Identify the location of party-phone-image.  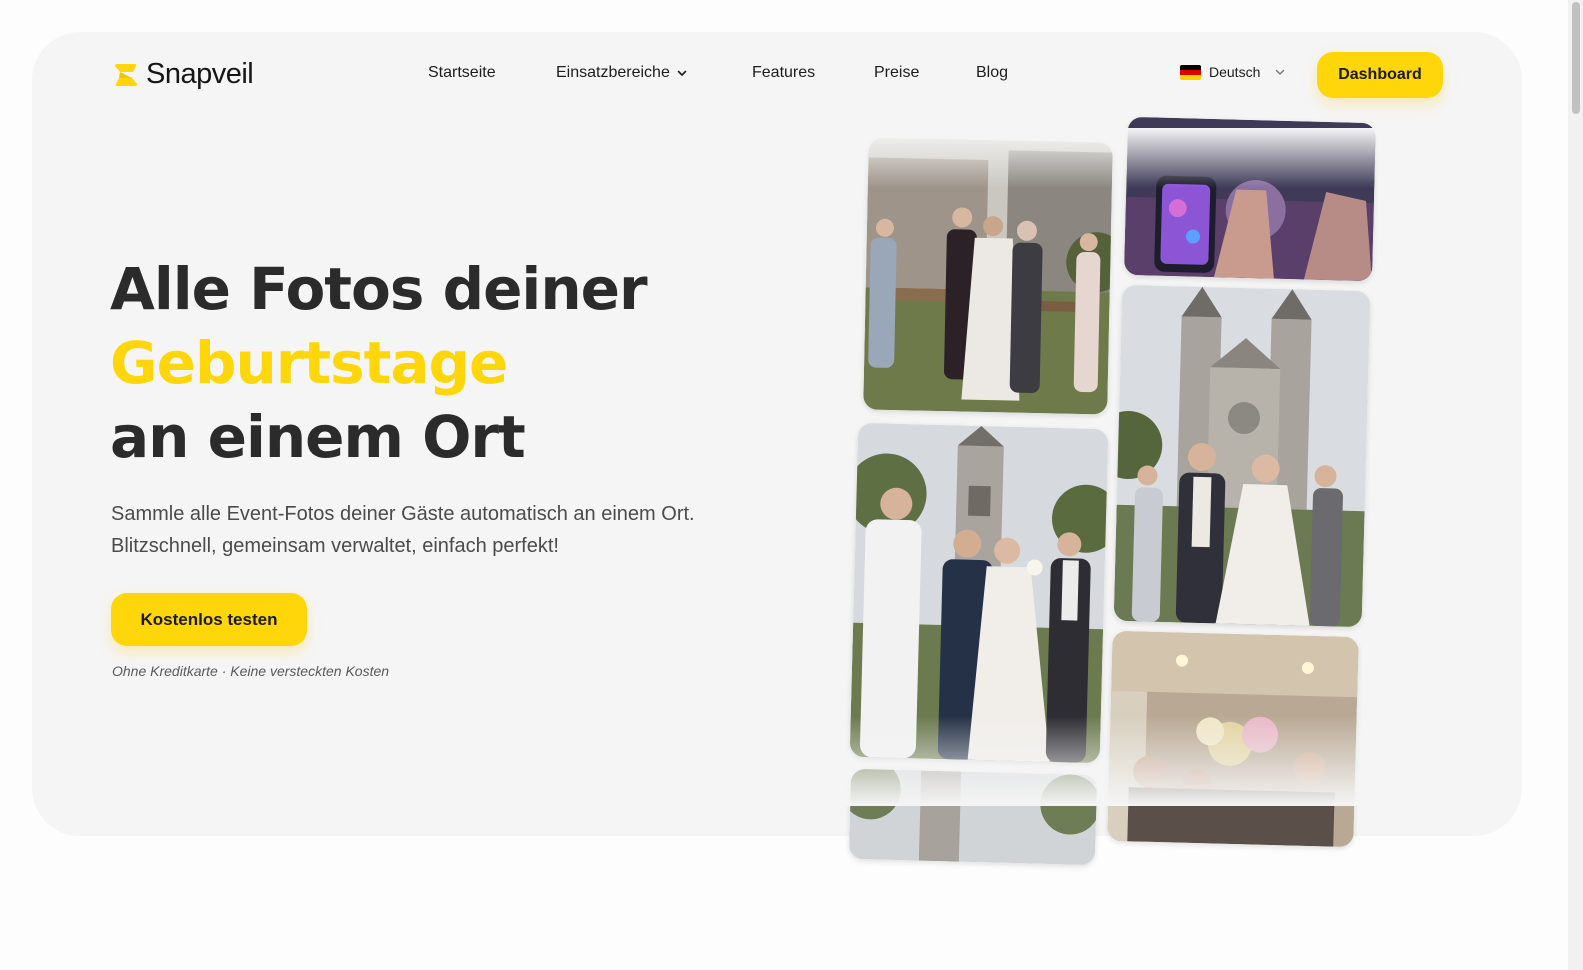
(1250, 199).